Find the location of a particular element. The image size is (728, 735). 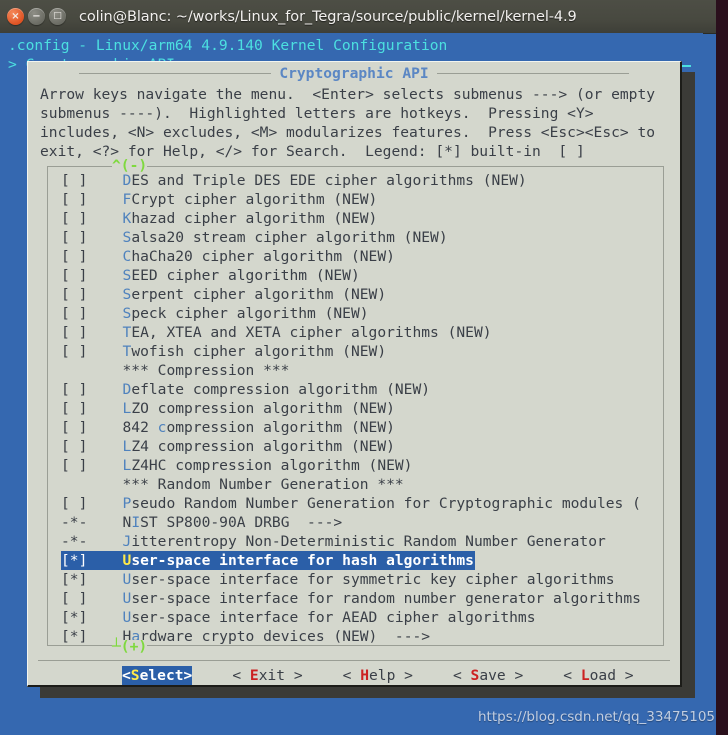

menu-item-label: haCha20 cipher algorithm (NEW) is located at coordinates (263, 256).